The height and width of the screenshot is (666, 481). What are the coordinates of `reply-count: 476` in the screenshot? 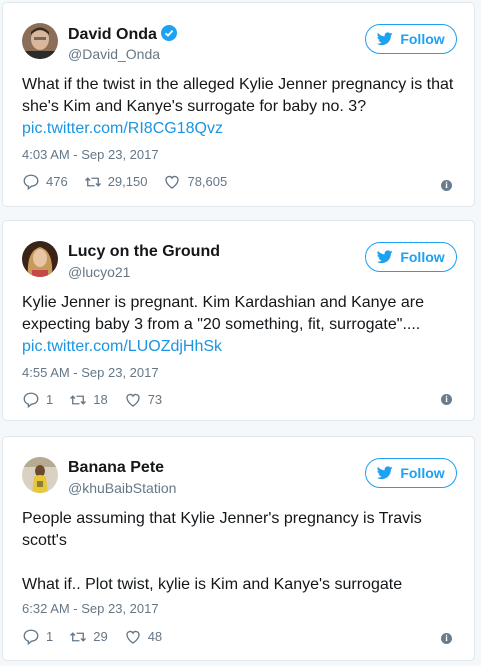 It's located at (57, 181).